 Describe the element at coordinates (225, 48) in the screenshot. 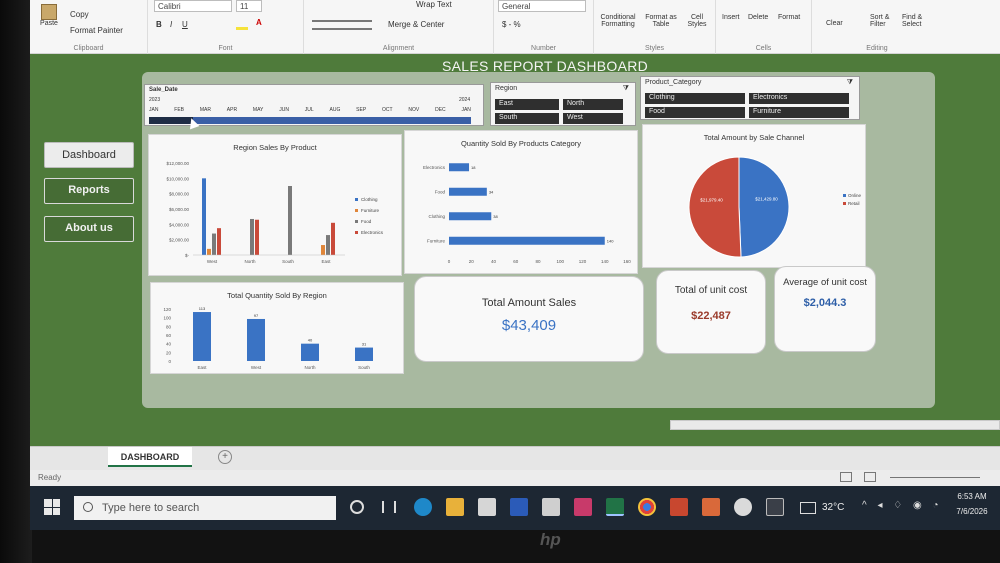

I see `font-label: Font` at that location.